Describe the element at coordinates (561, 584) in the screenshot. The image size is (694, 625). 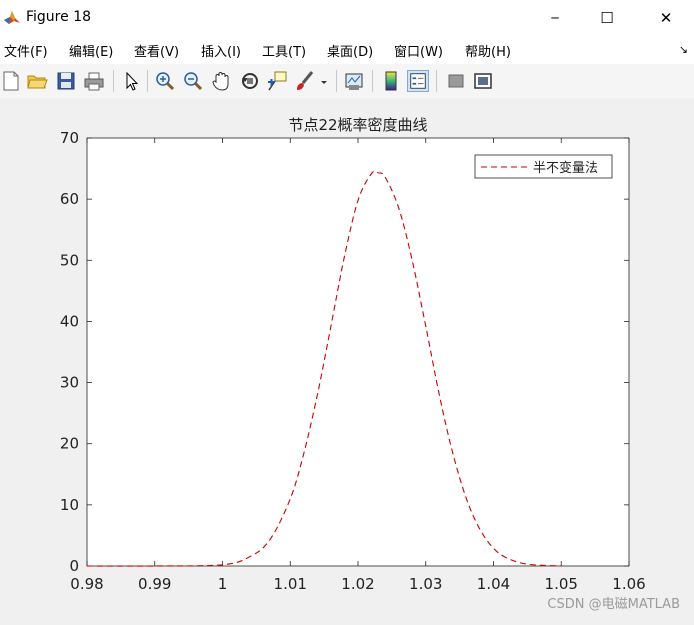
I see `x-tick-label: 1.05` at that location.